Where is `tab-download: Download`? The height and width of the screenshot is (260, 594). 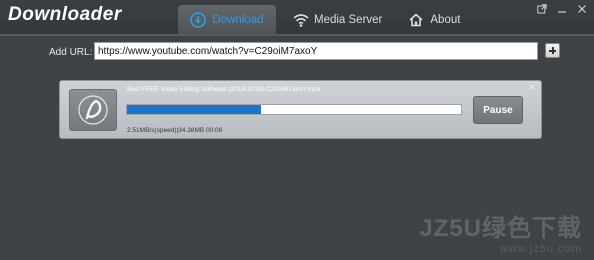 tab-download: Download is located at coordinates (227, 20).